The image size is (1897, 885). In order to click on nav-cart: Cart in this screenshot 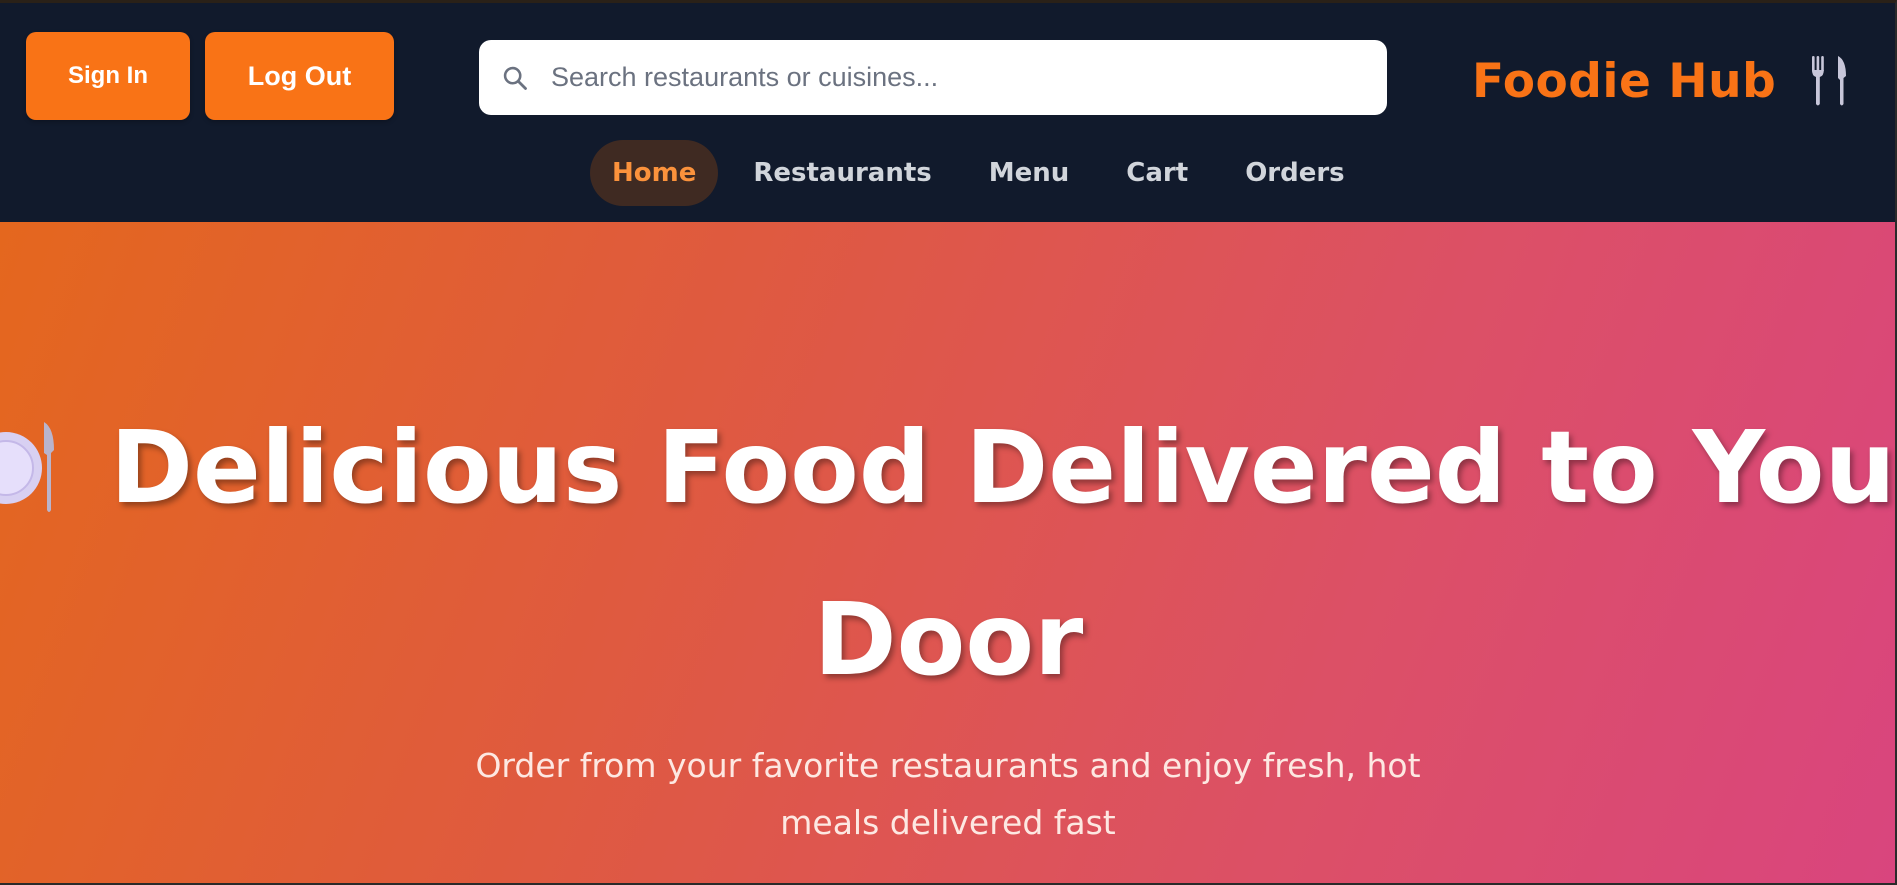, I will do `click(1157, 173)`.